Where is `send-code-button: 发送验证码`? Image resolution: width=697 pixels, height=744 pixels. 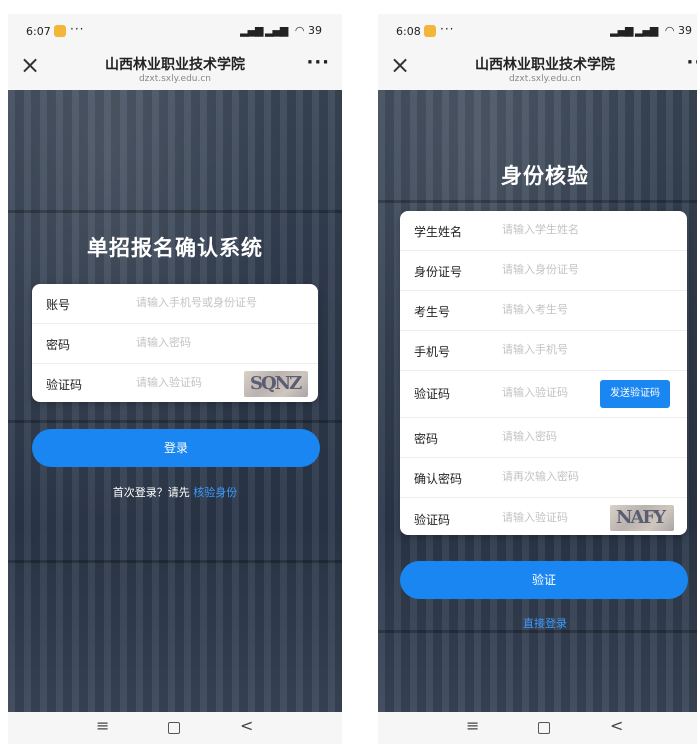 send-code-button: 发送验证码 is located at coordinates (635, 394).